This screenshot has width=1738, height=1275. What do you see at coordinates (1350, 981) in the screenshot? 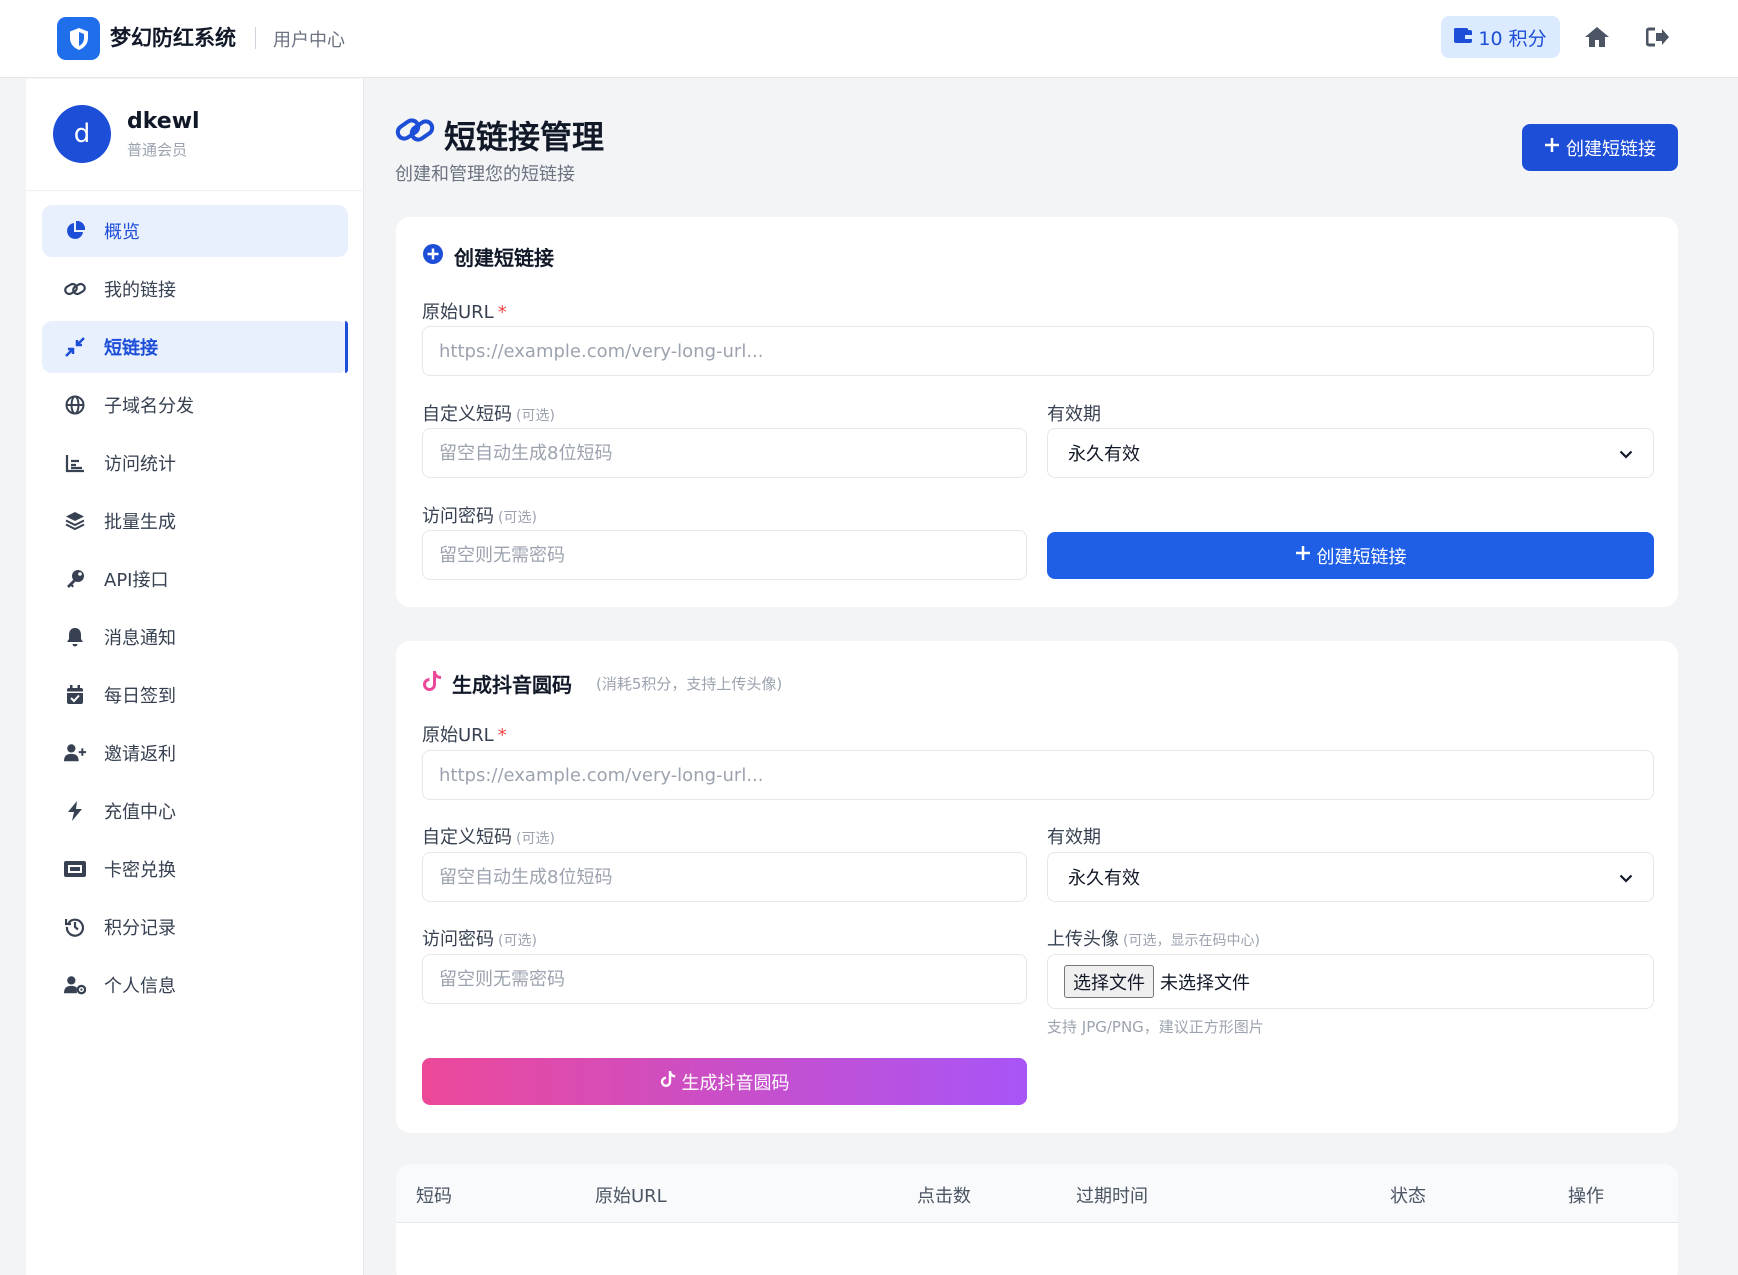
I see `avatar-file-input: 选择文件 未选择文件` at bounding box center [1350, 981].